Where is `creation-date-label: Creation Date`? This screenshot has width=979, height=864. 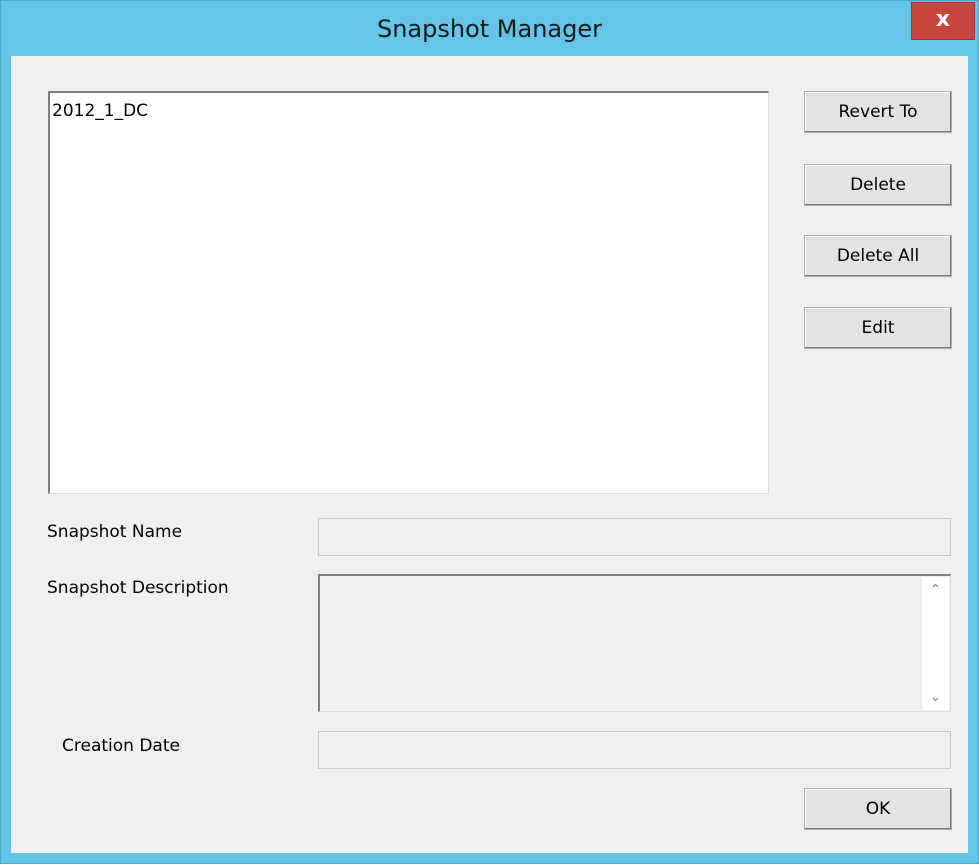
creation-date-label: Creation Date is located at coordinates (121, 746).